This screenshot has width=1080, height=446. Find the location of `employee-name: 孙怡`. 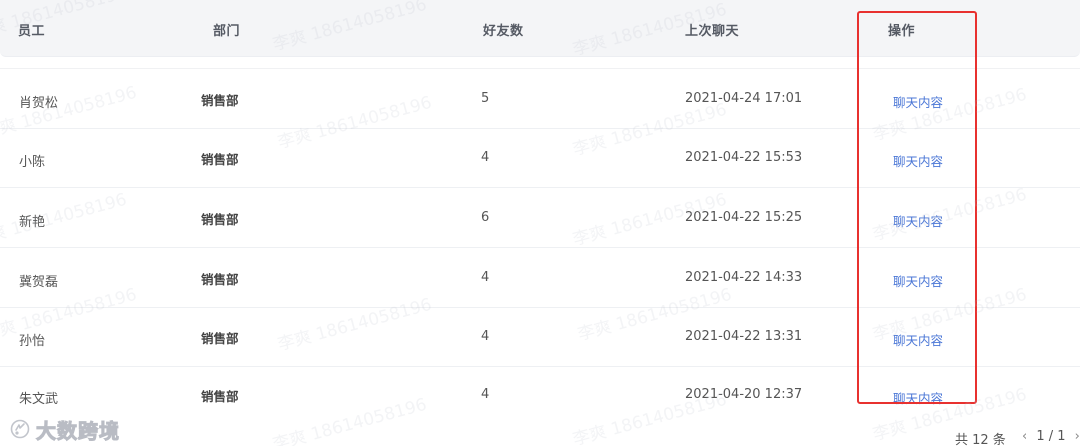

employee-name: 孙怡 is located at coordinates (32, 341).